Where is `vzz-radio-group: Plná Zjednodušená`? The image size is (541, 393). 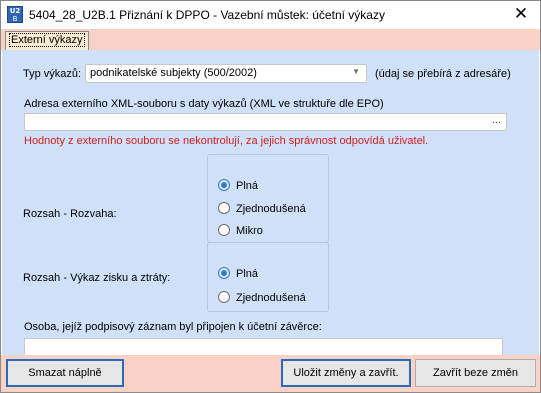
vzz-radio-group: Plná Zjednodušená is located at coordinates (268, 277).